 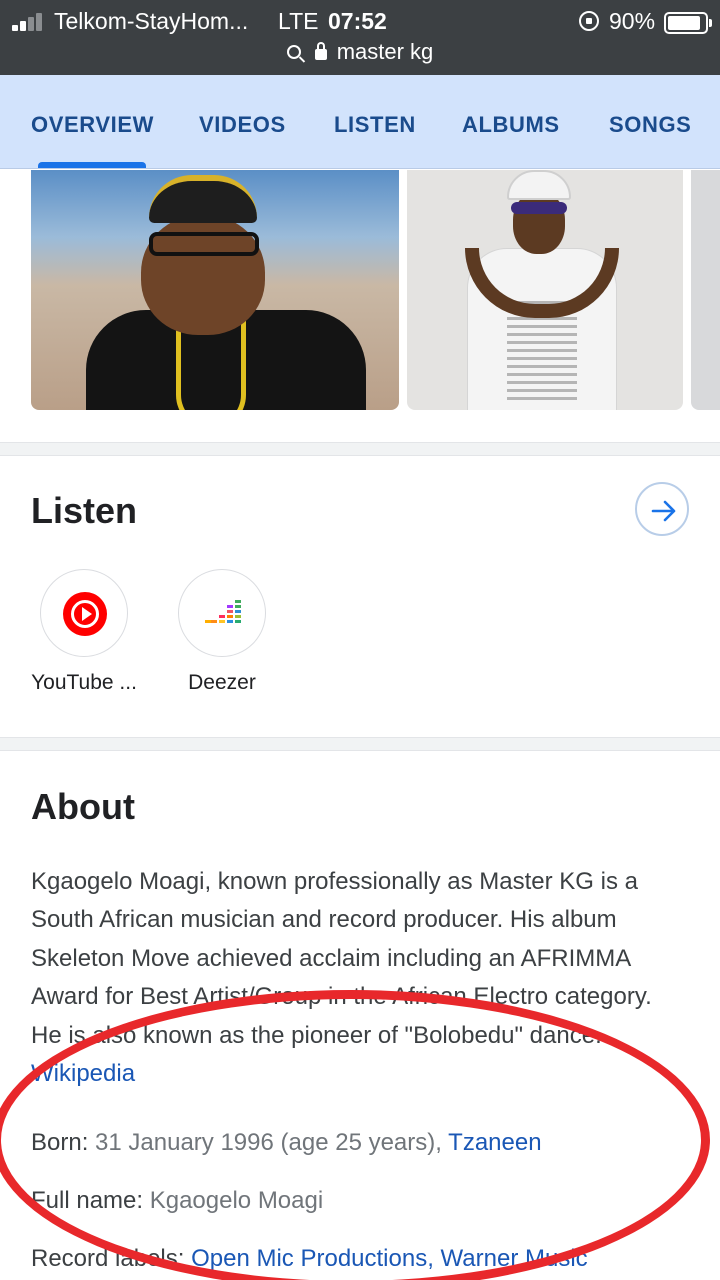 What do you see at coordinates (222, 683) in the screenshot?
I see `provider-label: Deezer` at bounding box center [222, 683].